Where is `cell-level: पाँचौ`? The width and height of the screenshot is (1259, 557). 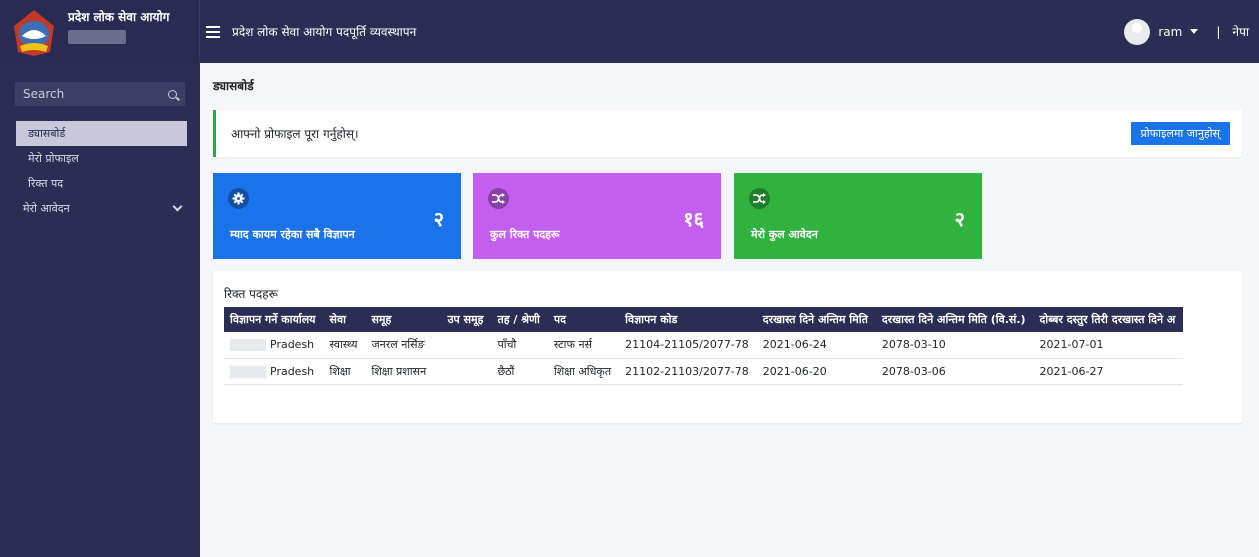 cell-level: पाँचौ is located at coordinates (519, 345).